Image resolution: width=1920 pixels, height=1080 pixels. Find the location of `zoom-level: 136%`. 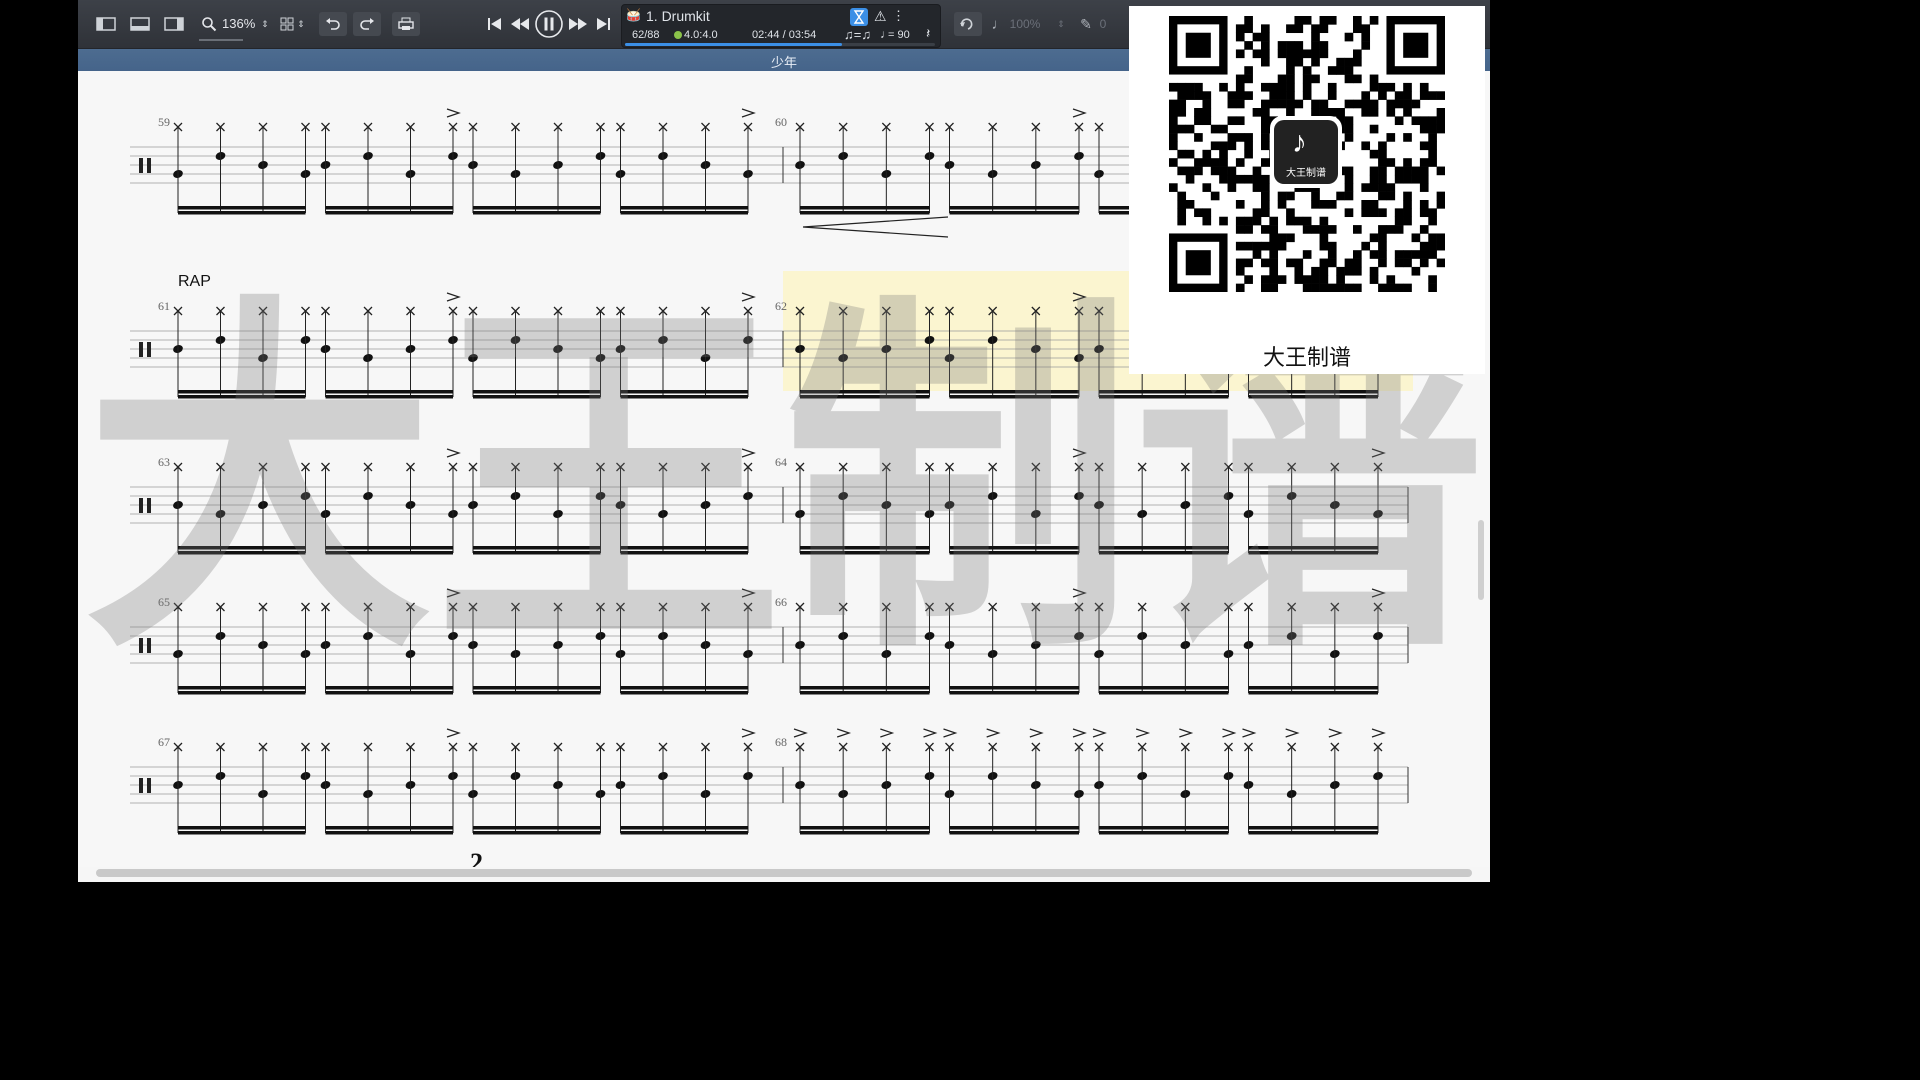

zoom-level: 136% is located at coordinates (238, 23).